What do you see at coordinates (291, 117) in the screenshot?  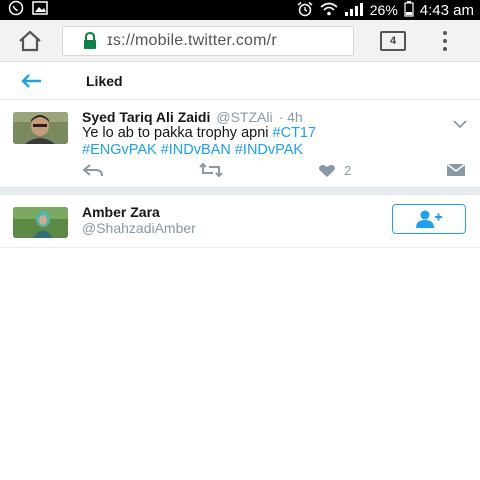 I see `tweet-timestamp: · 4h` at bounding box center [291, 117].